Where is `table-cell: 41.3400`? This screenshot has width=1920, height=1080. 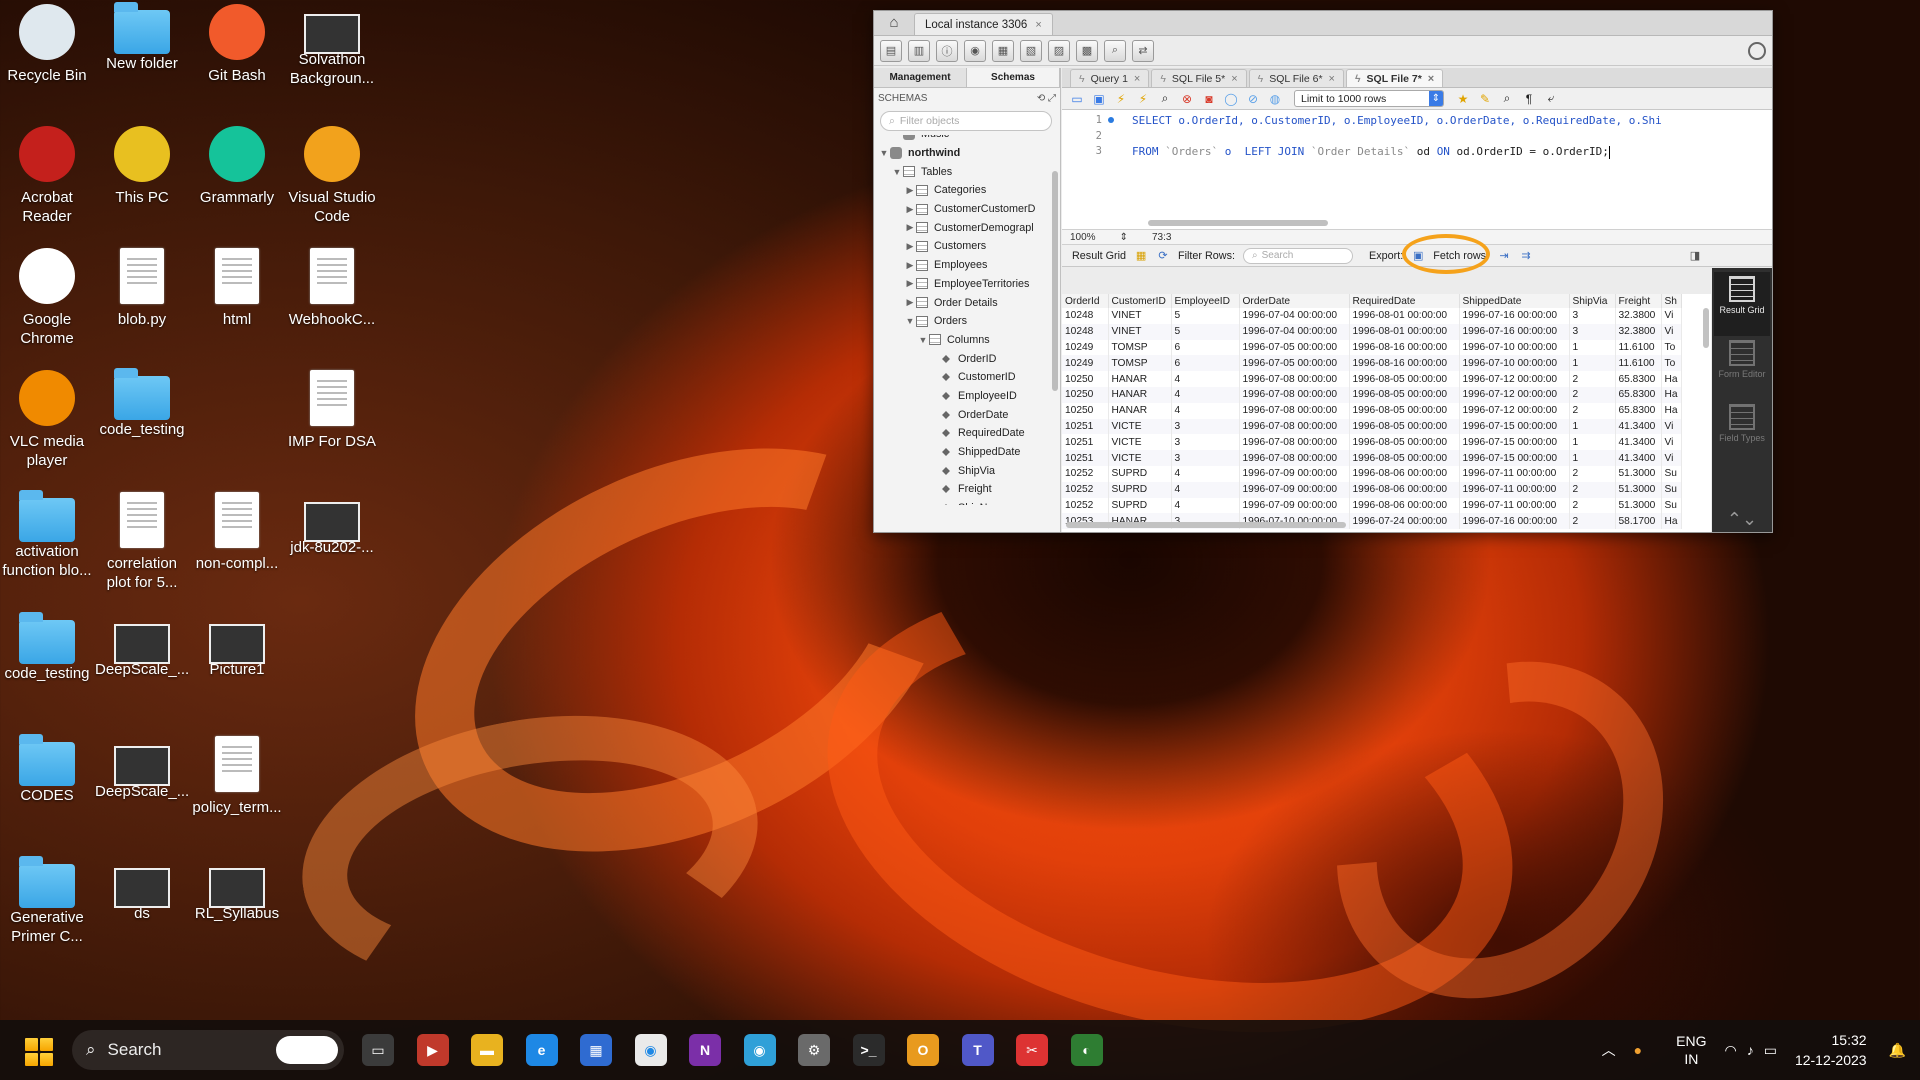
table-cell: 41.3400 is located at coordinates (1638, 426).